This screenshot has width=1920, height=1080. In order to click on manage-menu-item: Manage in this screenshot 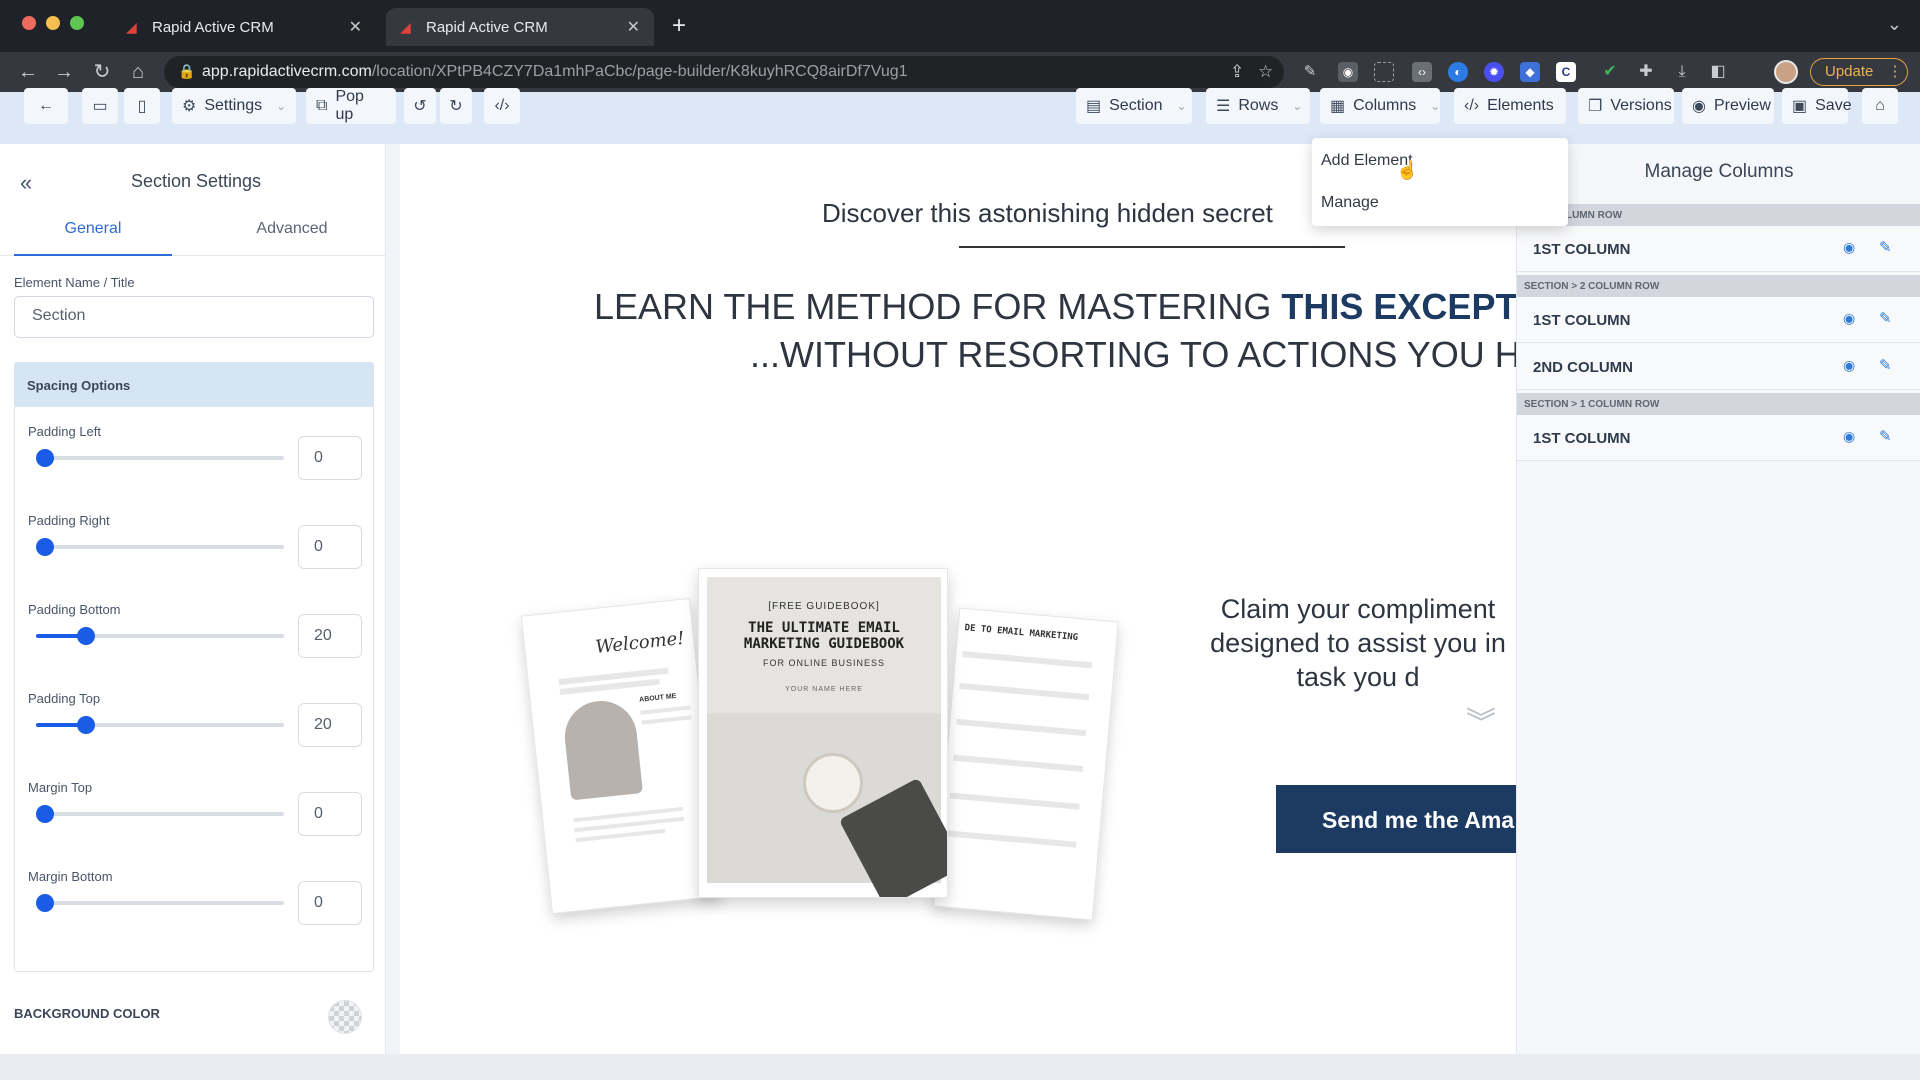, I will do `click(1440, 202)`.